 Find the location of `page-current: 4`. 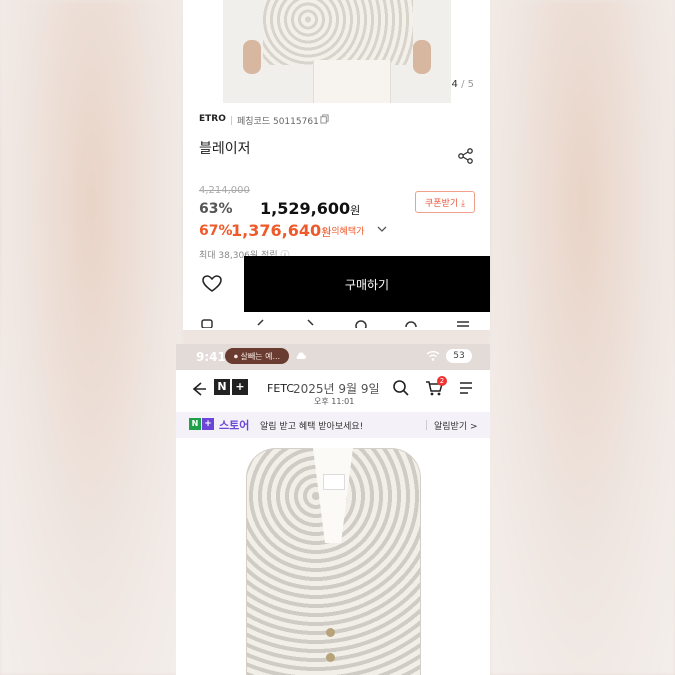

page-current: 4 is located at coordinates (454, 84).